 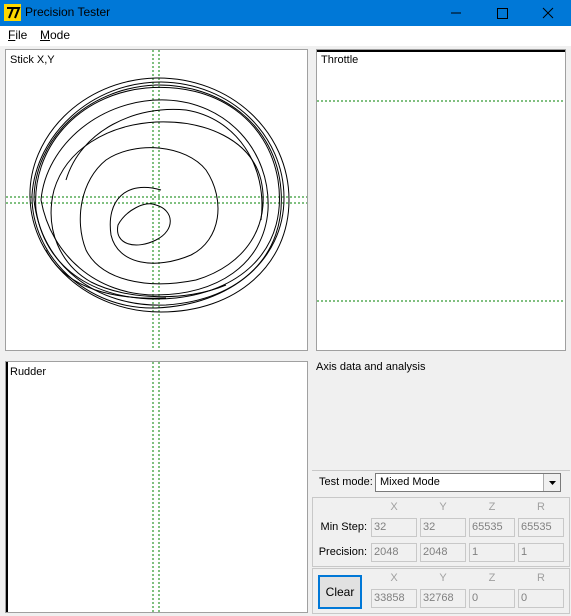 What do you see at coordinates (340, 592) in the screenshot?
I see `clear-button: Clear` at bounding box center [340, 592].